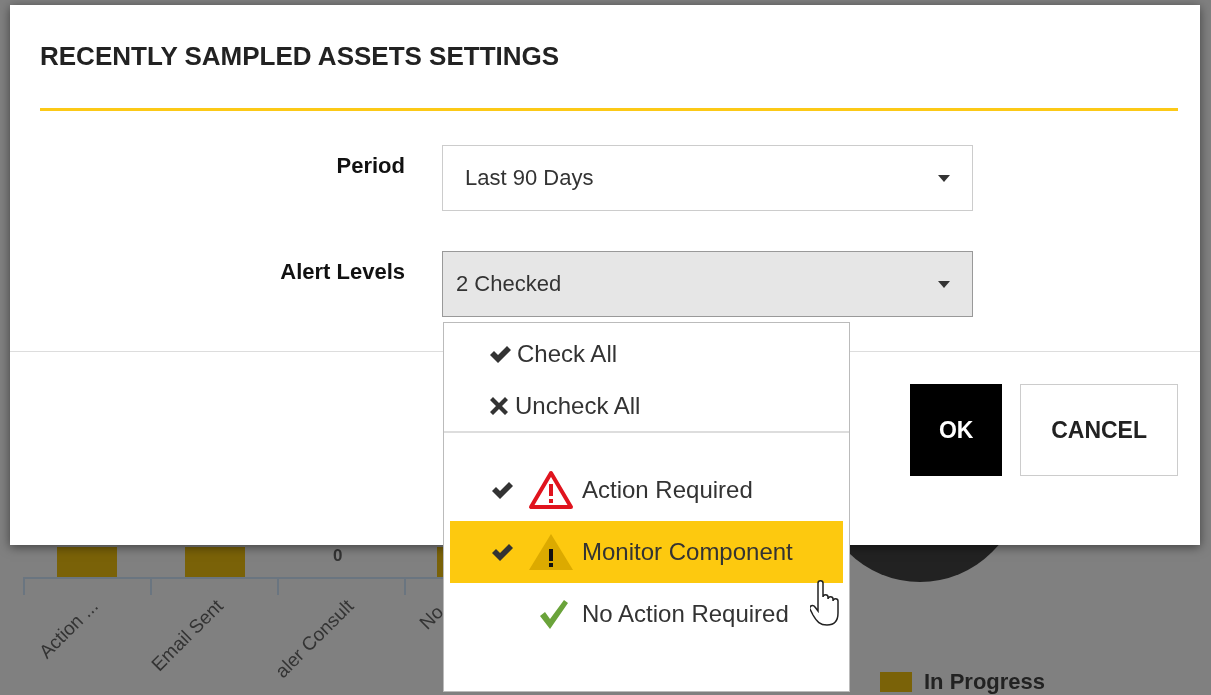 This screenshot has width=1211, height=695. What do you see at coordinates (707, 178) in the screenshot?
I see `dropdown-field: Last 90 Days` at bounding box center [707, 178].